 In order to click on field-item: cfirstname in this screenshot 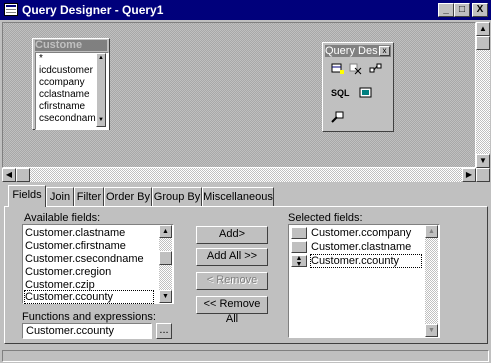, I will do `click(62, 106)`.